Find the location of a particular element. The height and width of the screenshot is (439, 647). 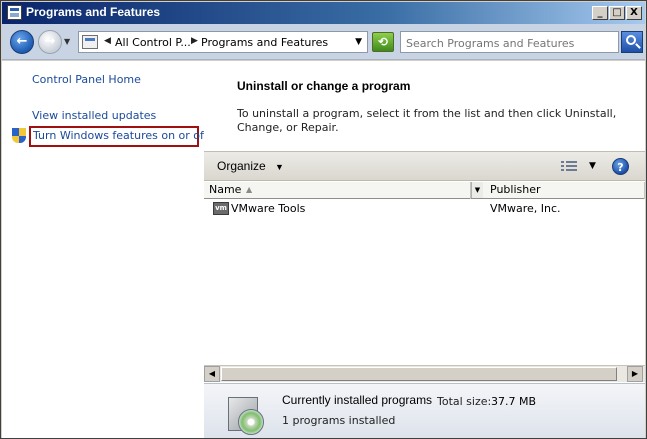

sort-ascending-icon: ▲ is located at coordinates (249, 189).